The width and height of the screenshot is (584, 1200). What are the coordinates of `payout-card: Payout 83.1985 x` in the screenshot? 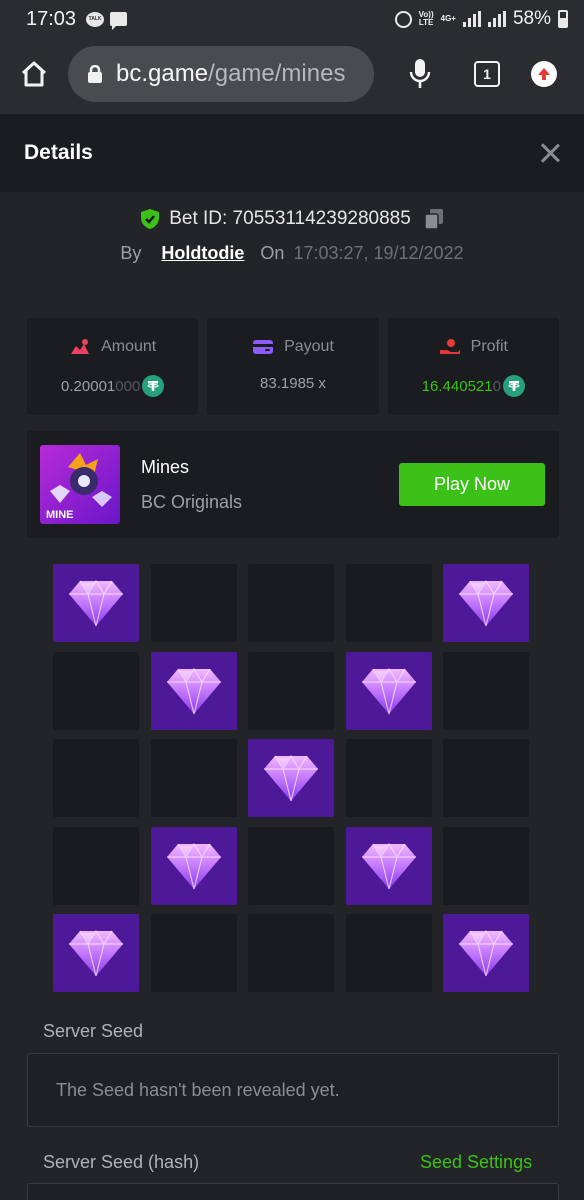 It's located at (293, 366).